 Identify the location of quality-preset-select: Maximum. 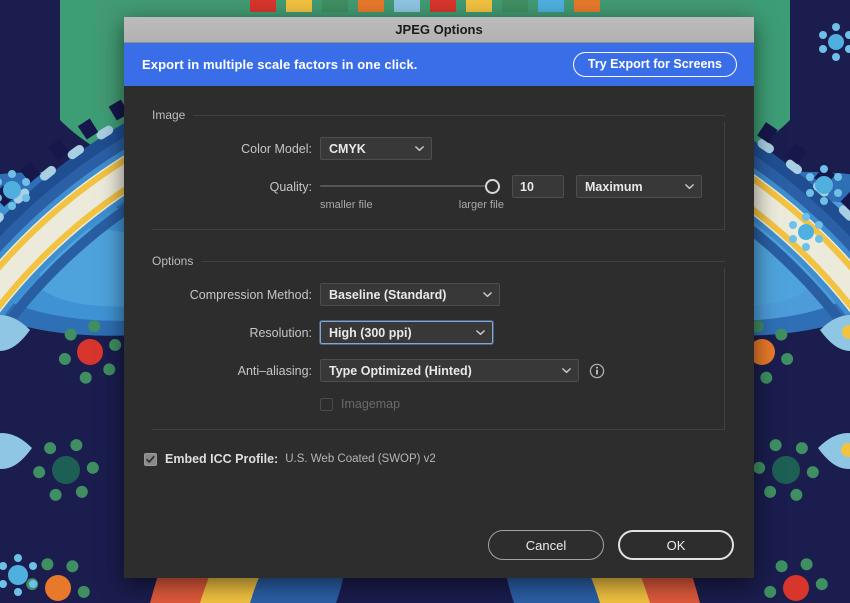
(639, 186).